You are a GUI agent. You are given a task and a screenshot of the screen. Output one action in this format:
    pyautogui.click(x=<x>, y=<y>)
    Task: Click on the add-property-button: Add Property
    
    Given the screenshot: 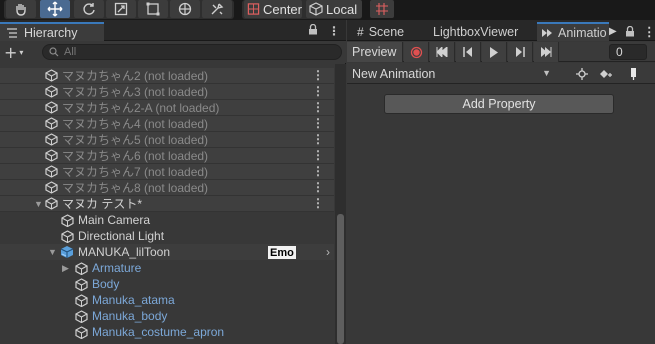 What is the action you would take?
    pyautogui.click(x=499, y=104)
    